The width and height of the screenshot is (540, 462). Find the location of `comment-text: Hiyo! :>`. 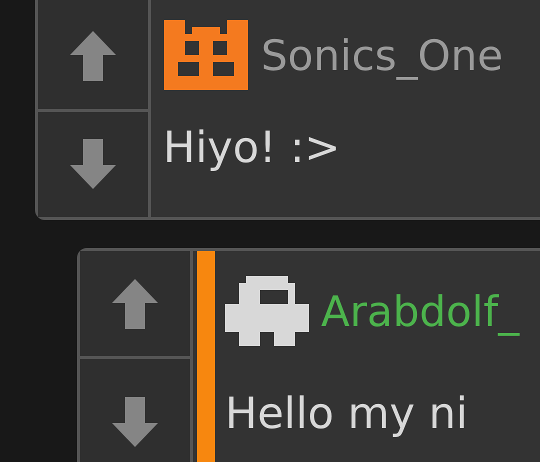

comment-text: Hiyo! :> is located at coordinates (252, 148).